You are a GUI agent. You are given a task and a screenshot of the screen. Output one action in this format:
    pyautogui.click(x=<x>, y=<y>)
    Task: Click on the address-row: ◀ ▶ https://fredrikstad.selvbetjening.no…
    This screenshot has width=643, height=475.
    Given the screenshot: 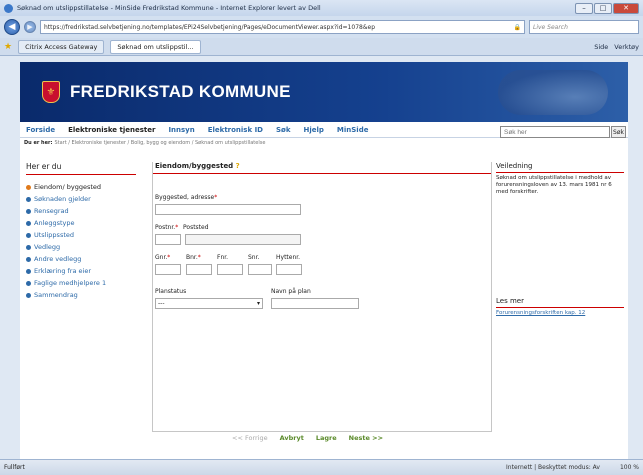 What is the action you would take?
    pyautogui.click(x=321, y=27)
    